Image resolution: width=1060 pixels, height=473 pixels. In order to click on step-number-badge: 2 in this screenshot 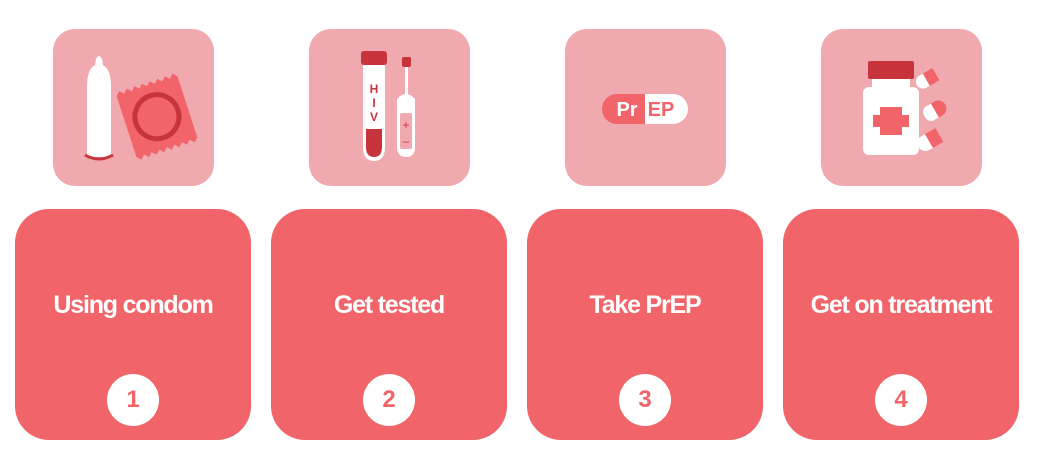, I will do `click(389, 400)`.